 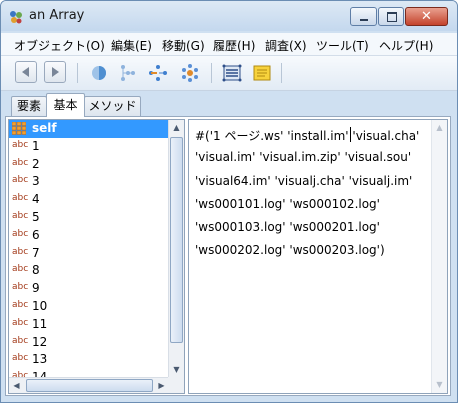 What do you see at coordinates (89, 289) in the screenshot?
I see `list-item: abc 9` at bounding box center [89, 289].